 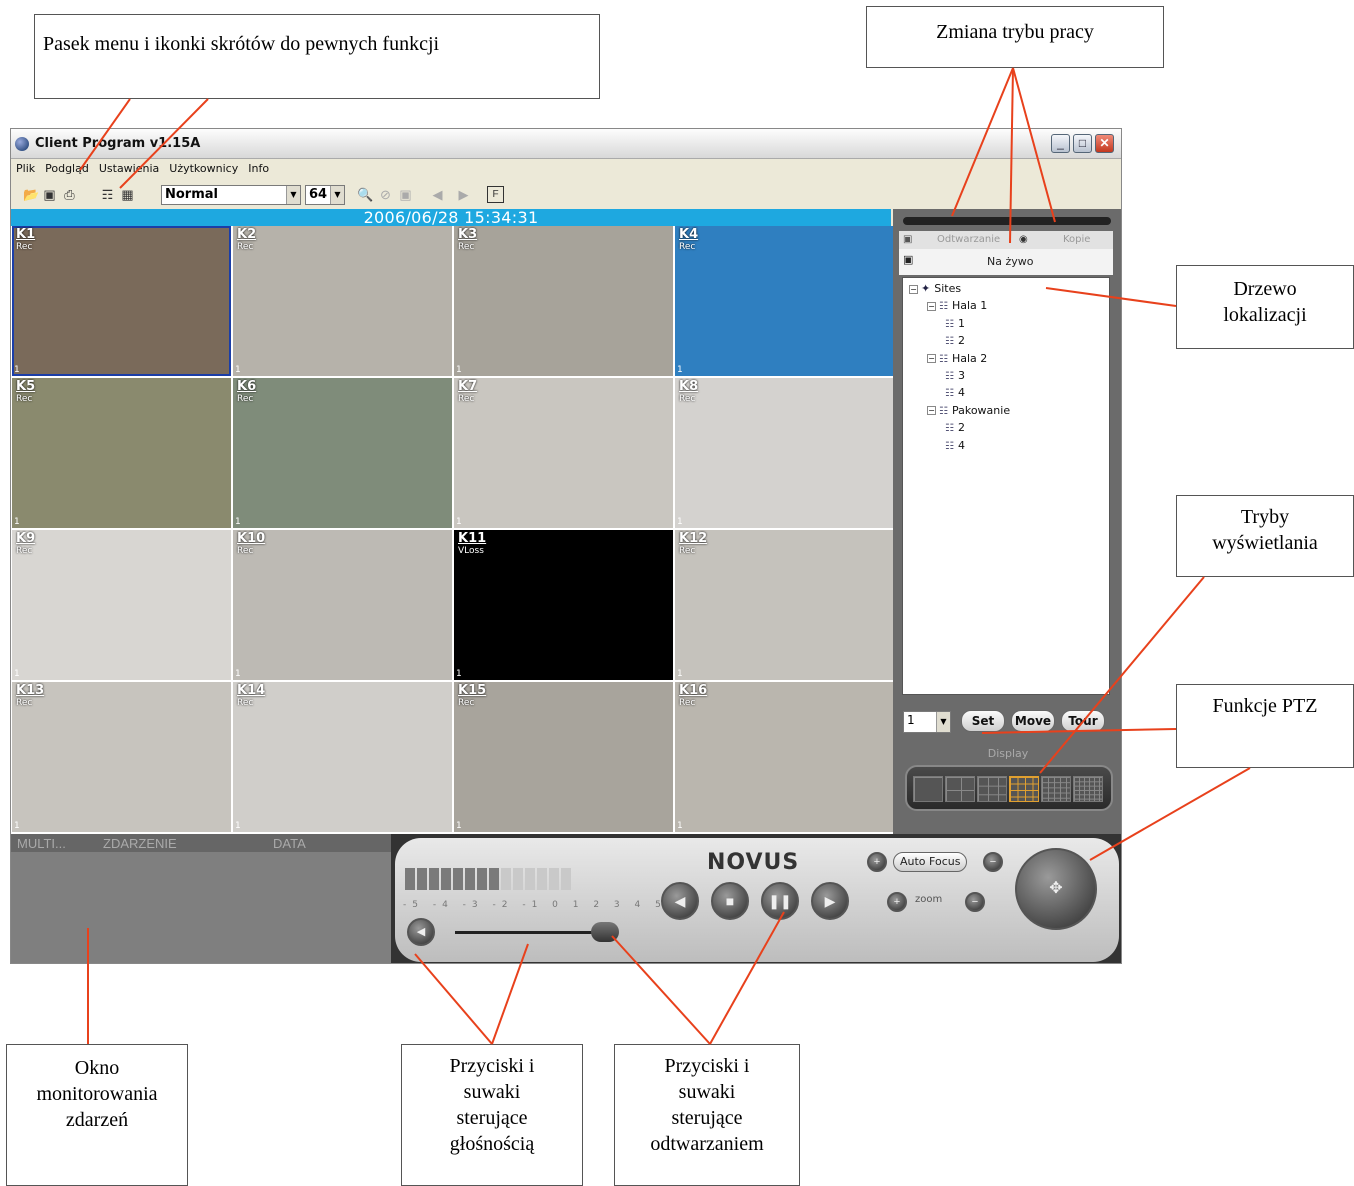 What do you see at coordinates (1056, 889) in the screenshot?
I see `ptz-direction-pad: ✥` at bounding box center [1056, 889].